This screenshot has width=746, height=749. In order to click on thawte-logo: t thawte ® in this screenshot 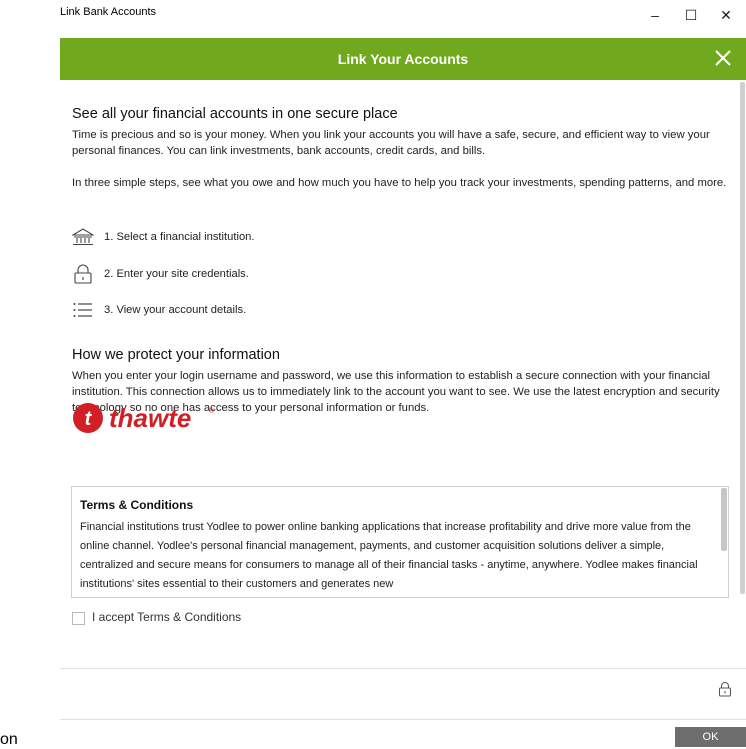, I will do `click(151, 418)`.